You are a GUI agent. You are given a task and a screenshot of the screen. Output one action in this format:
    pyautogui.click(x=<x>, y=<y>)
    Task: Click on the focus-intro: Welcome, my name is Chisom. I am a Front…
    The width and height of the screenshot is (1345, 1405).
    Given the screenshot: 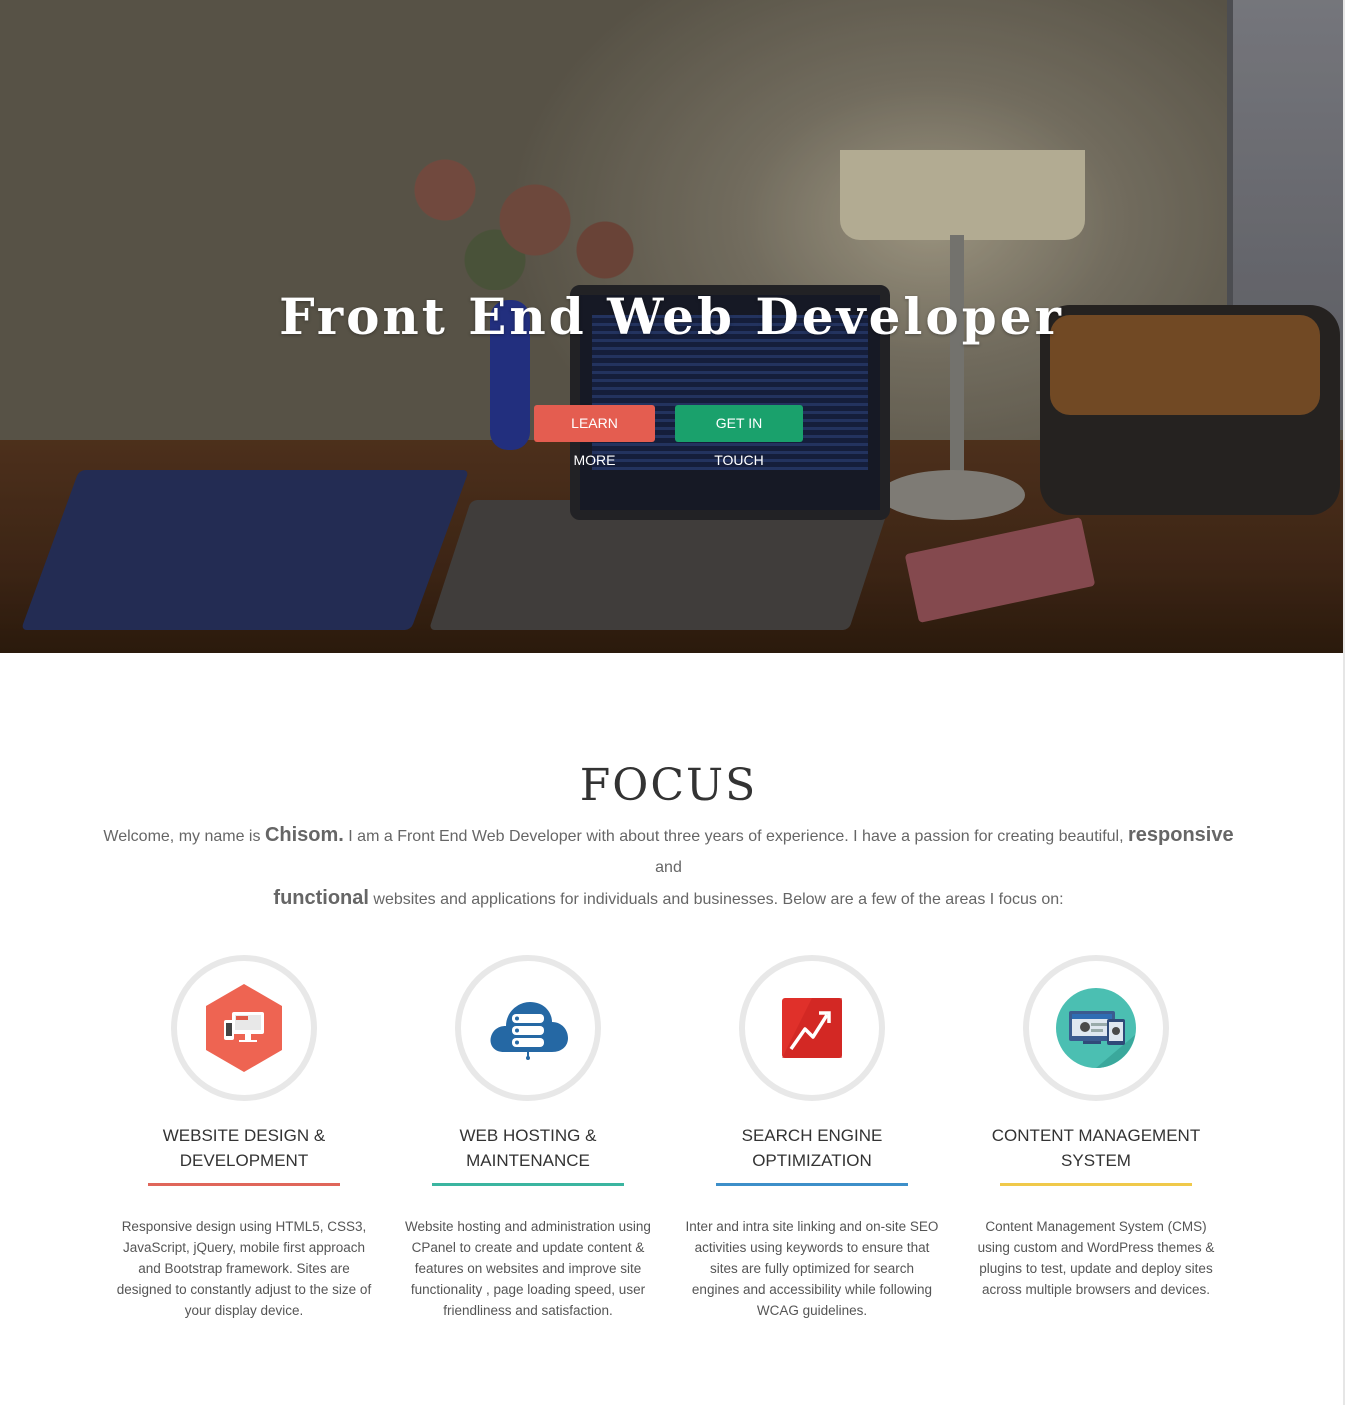 What is the action you would take?
    pyautogui.click(x=668, y=867)
    